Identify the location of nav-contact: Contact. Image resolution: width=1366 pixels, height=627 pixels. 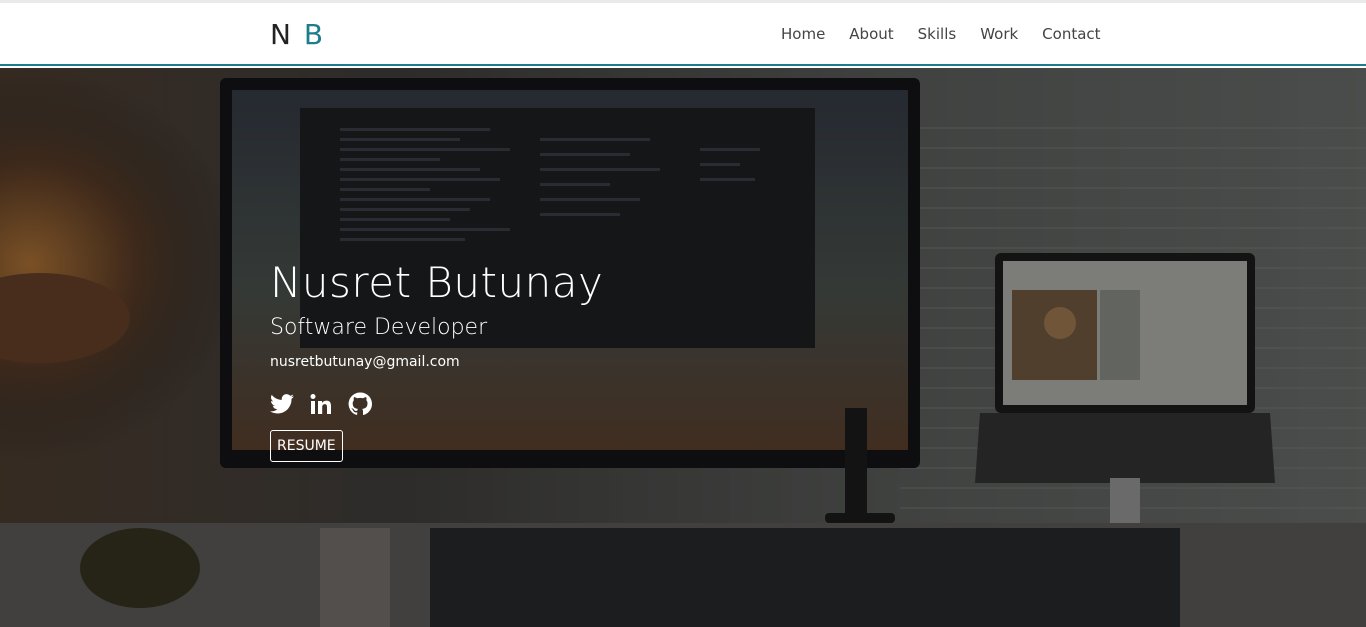
(1071, 34).